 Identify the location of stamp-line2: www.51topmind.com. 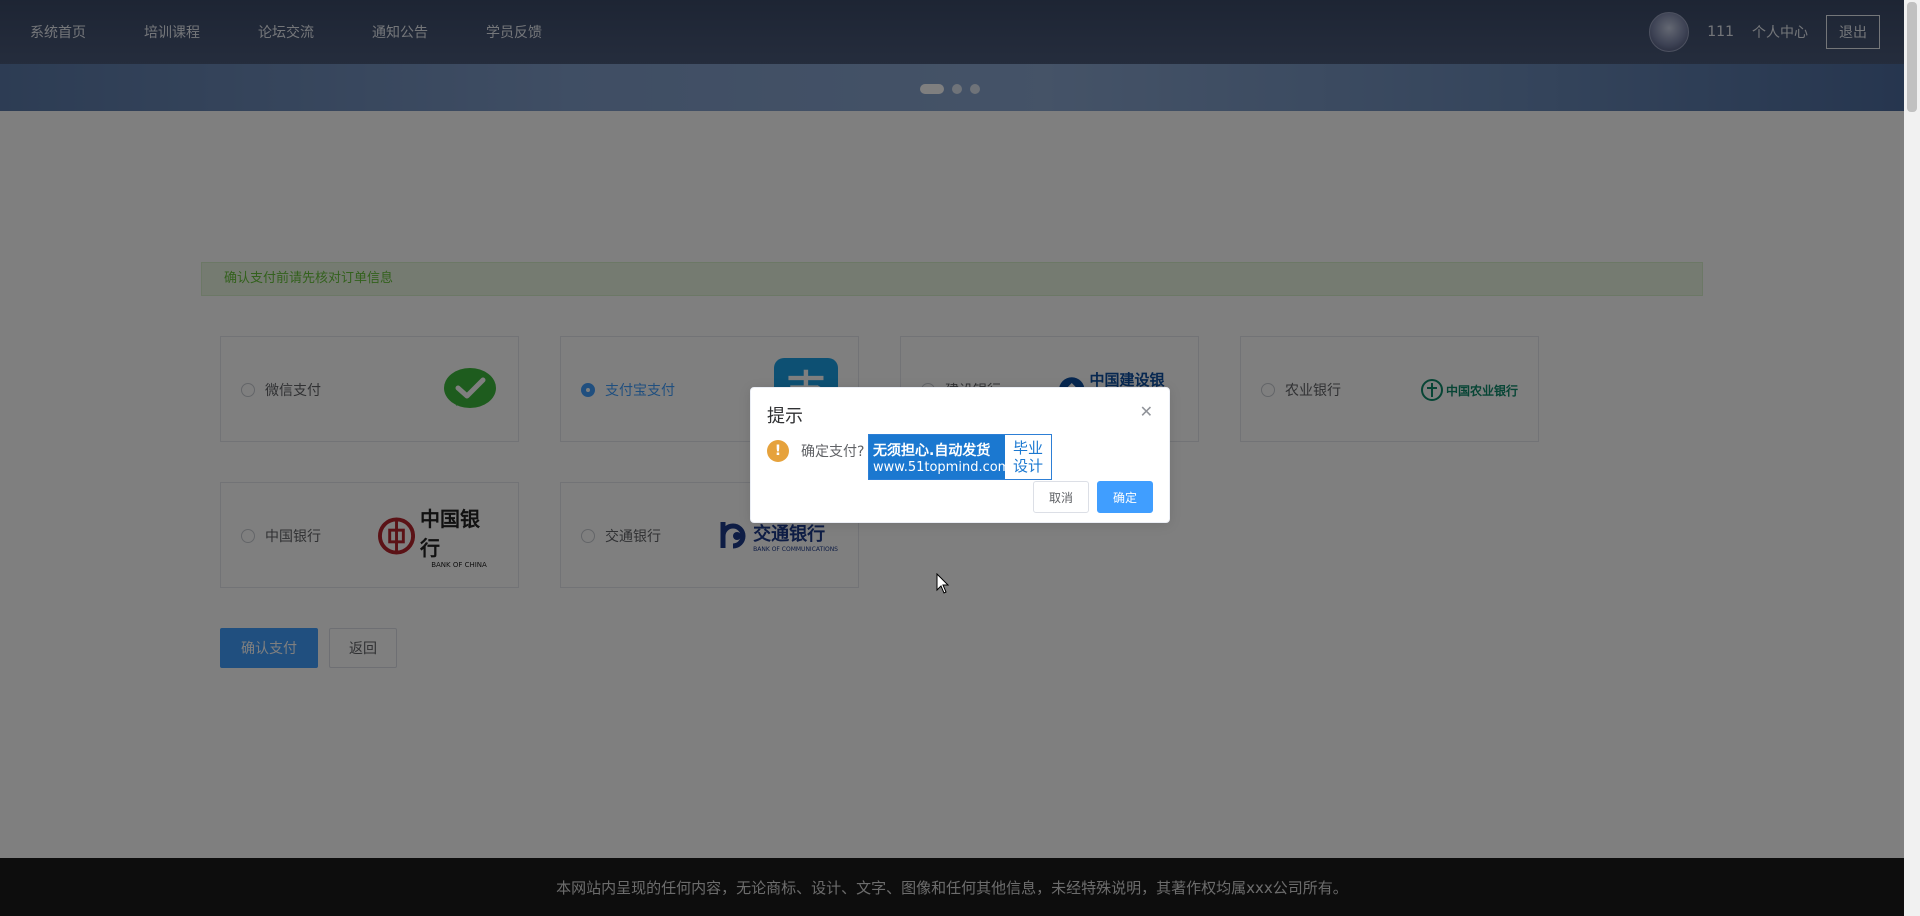
(942, 467).